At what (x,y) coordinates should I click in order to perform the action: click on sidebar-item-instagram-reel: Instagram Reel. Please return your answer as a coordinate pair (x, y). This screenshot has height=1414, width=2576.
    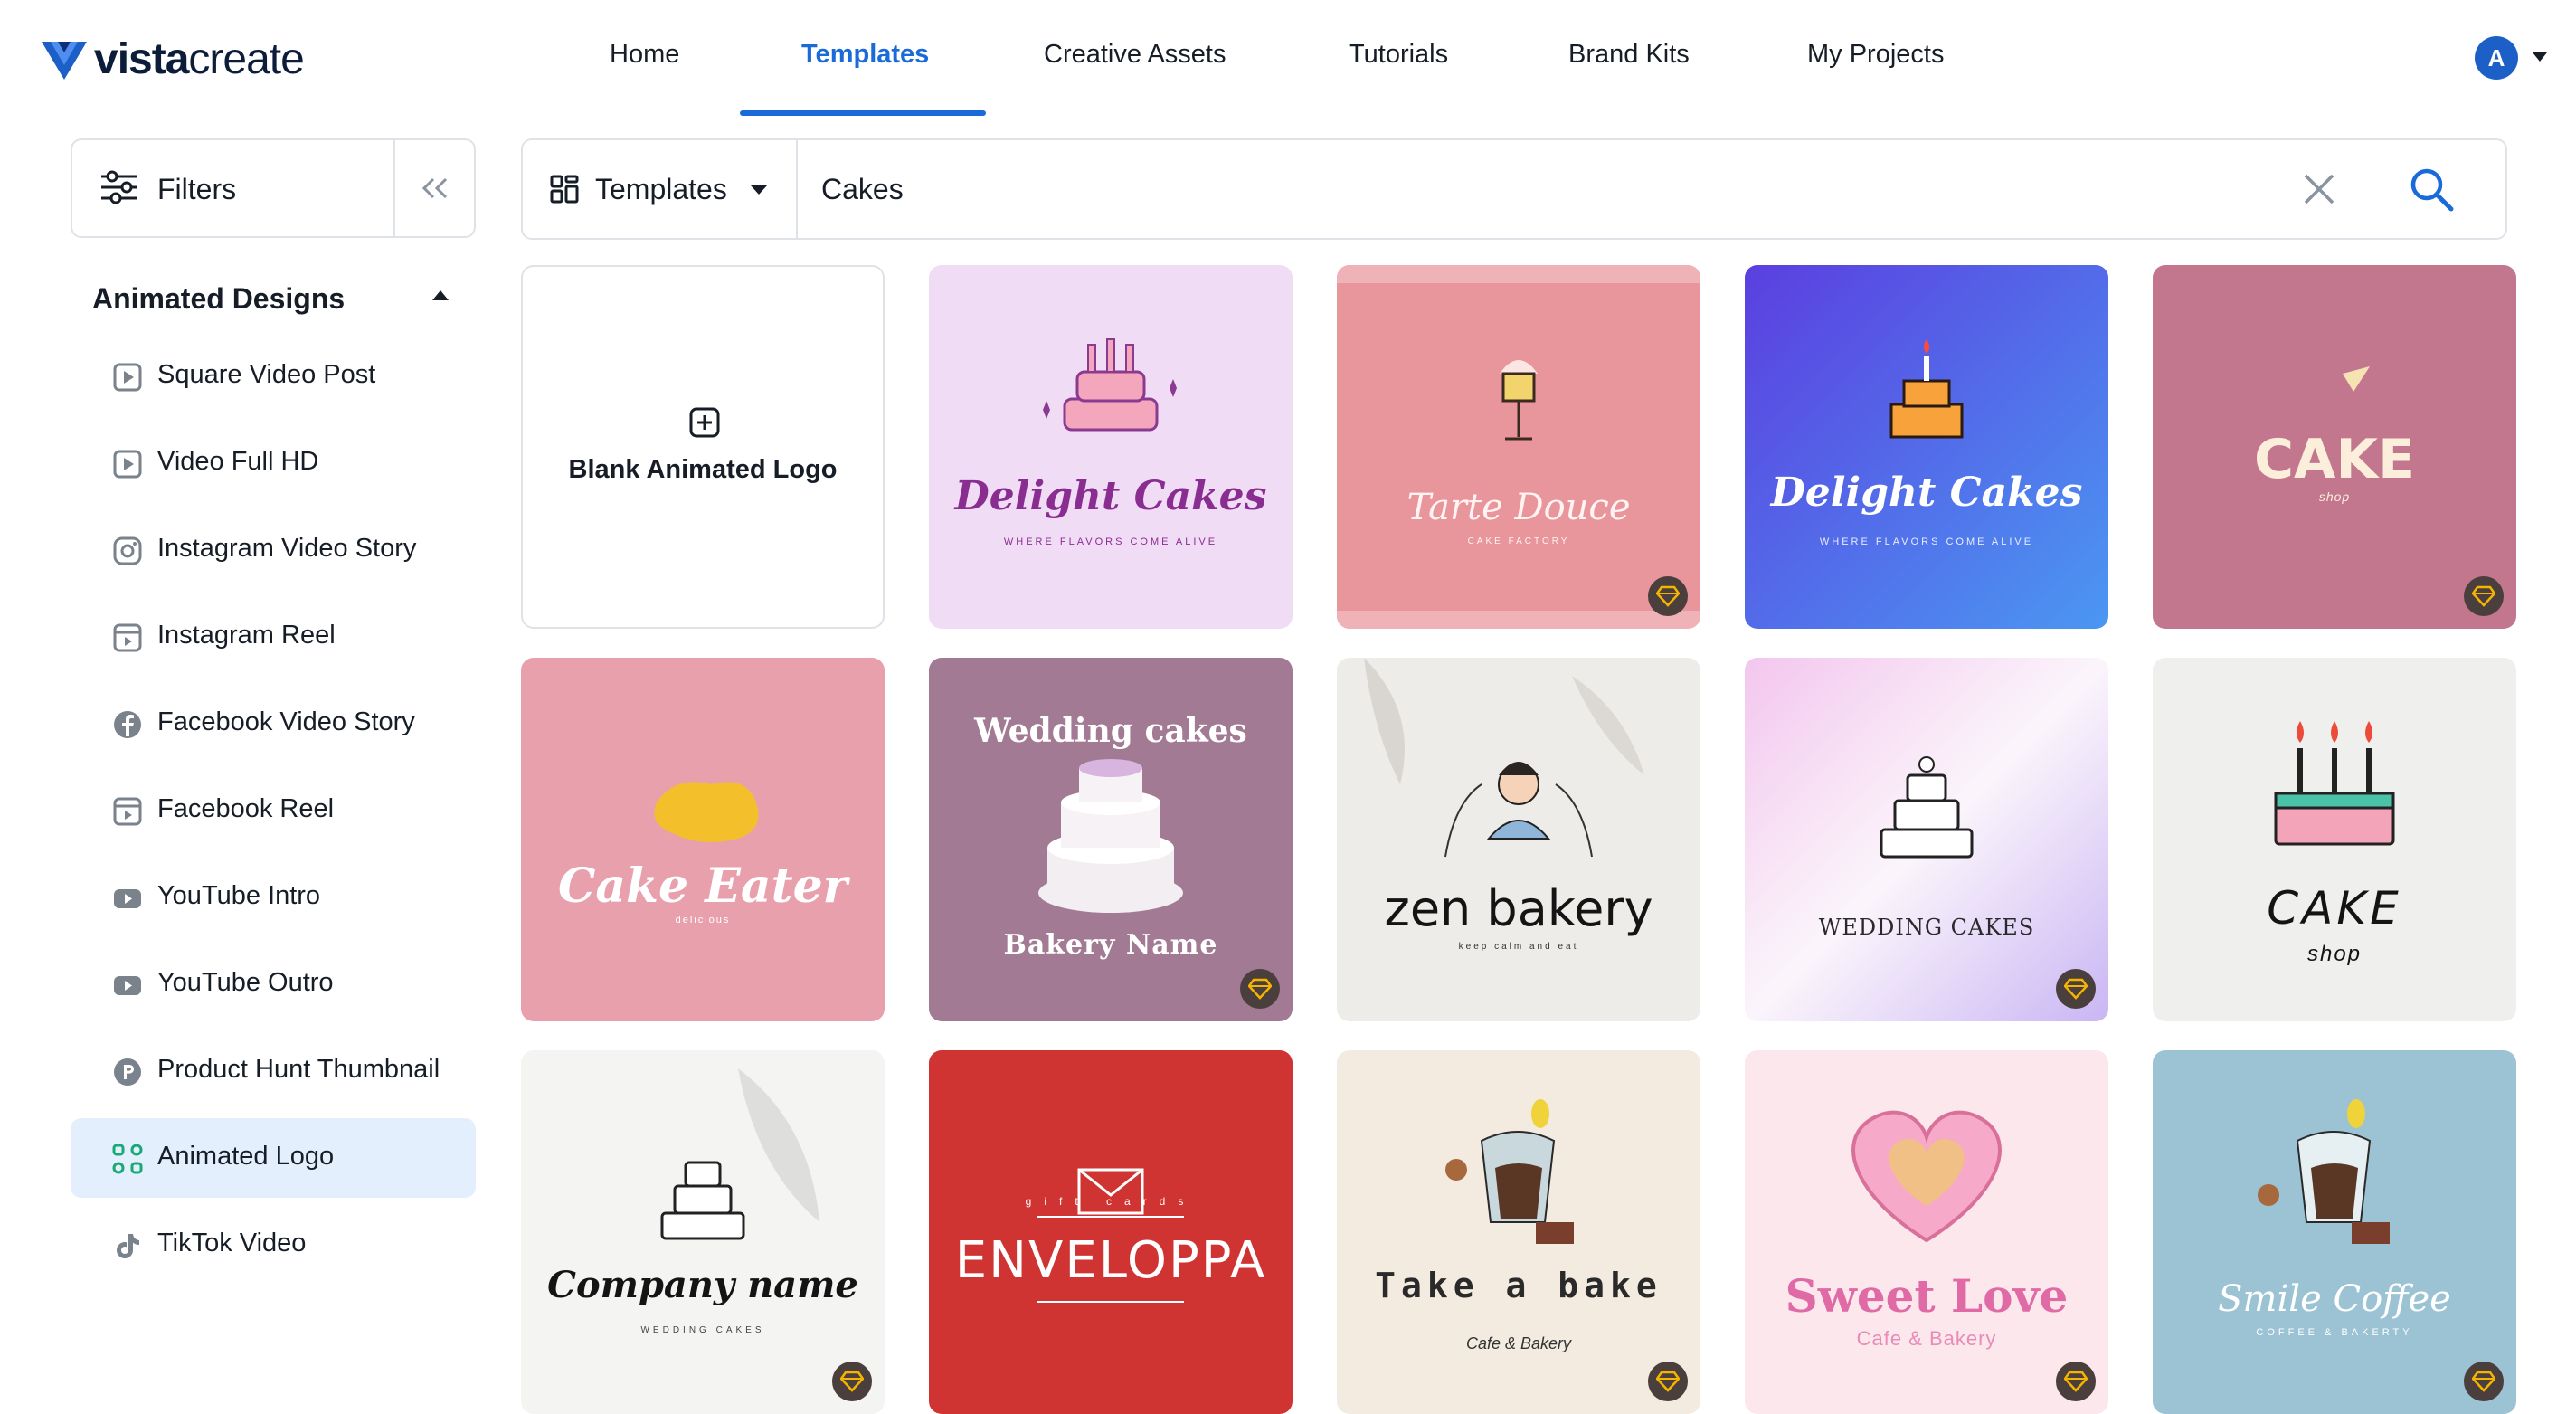
    Looking at the image, I should click on (273, 637).